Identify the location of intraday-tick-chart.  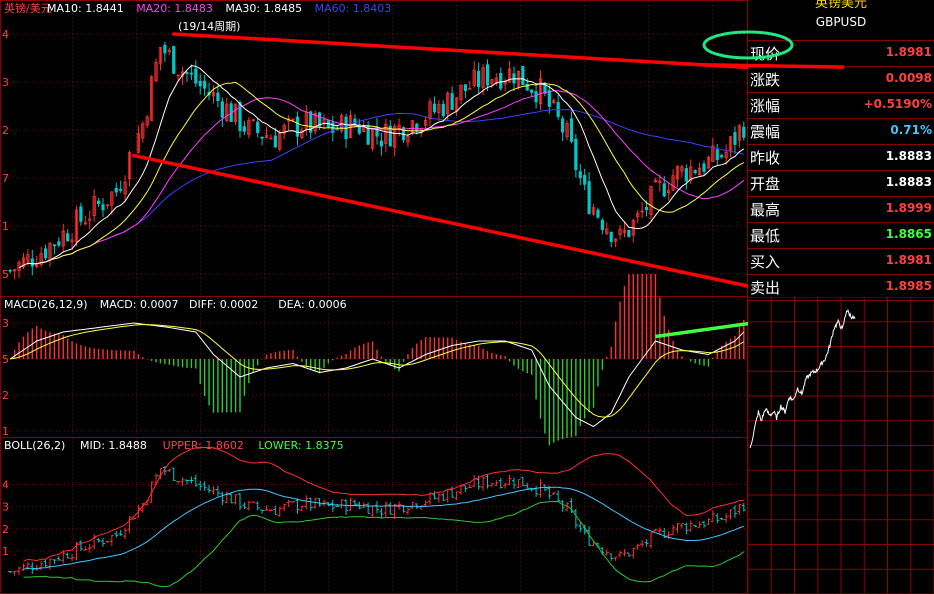
(841, 445).